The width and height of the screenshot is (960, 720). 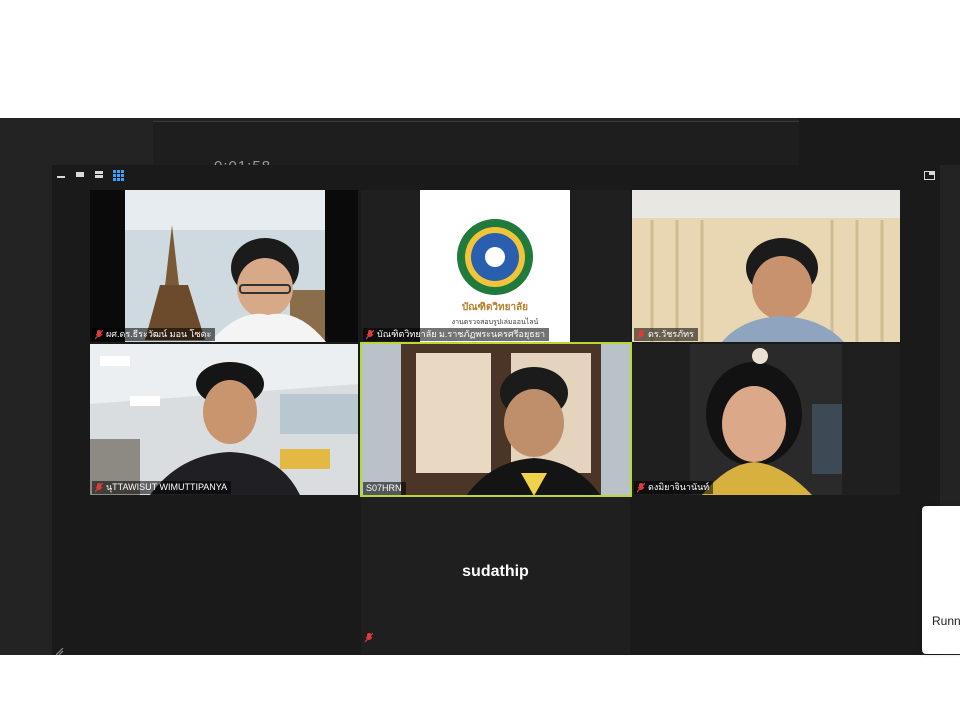 I want to click on logo-subcaption: งานตรวจสอบรูปเล่มออนไลน์, so click(x=495, y=322).